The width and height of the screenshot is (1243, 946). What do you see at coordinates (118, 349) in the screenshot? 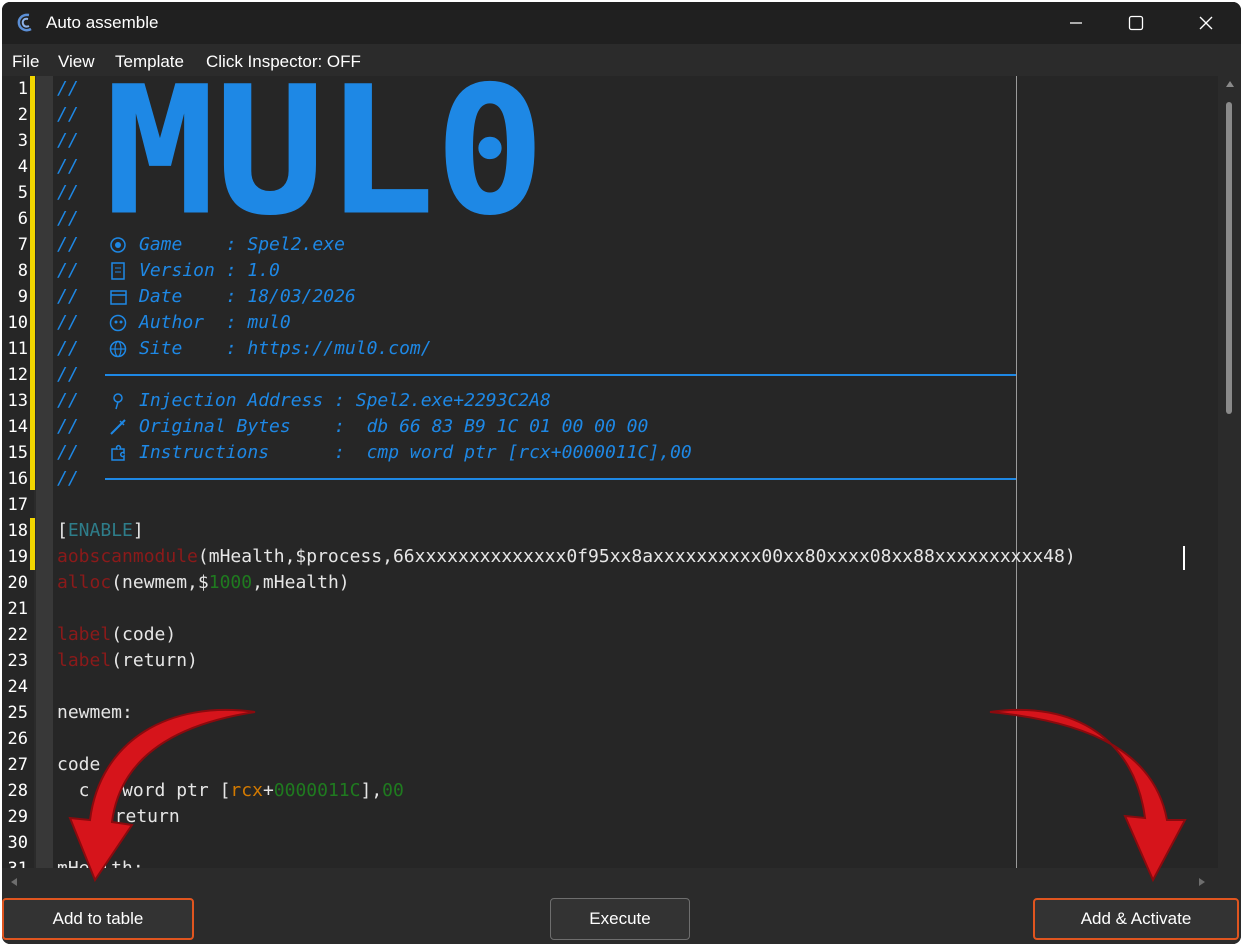
I see `globe-icon` at bounding box center [118, 349].